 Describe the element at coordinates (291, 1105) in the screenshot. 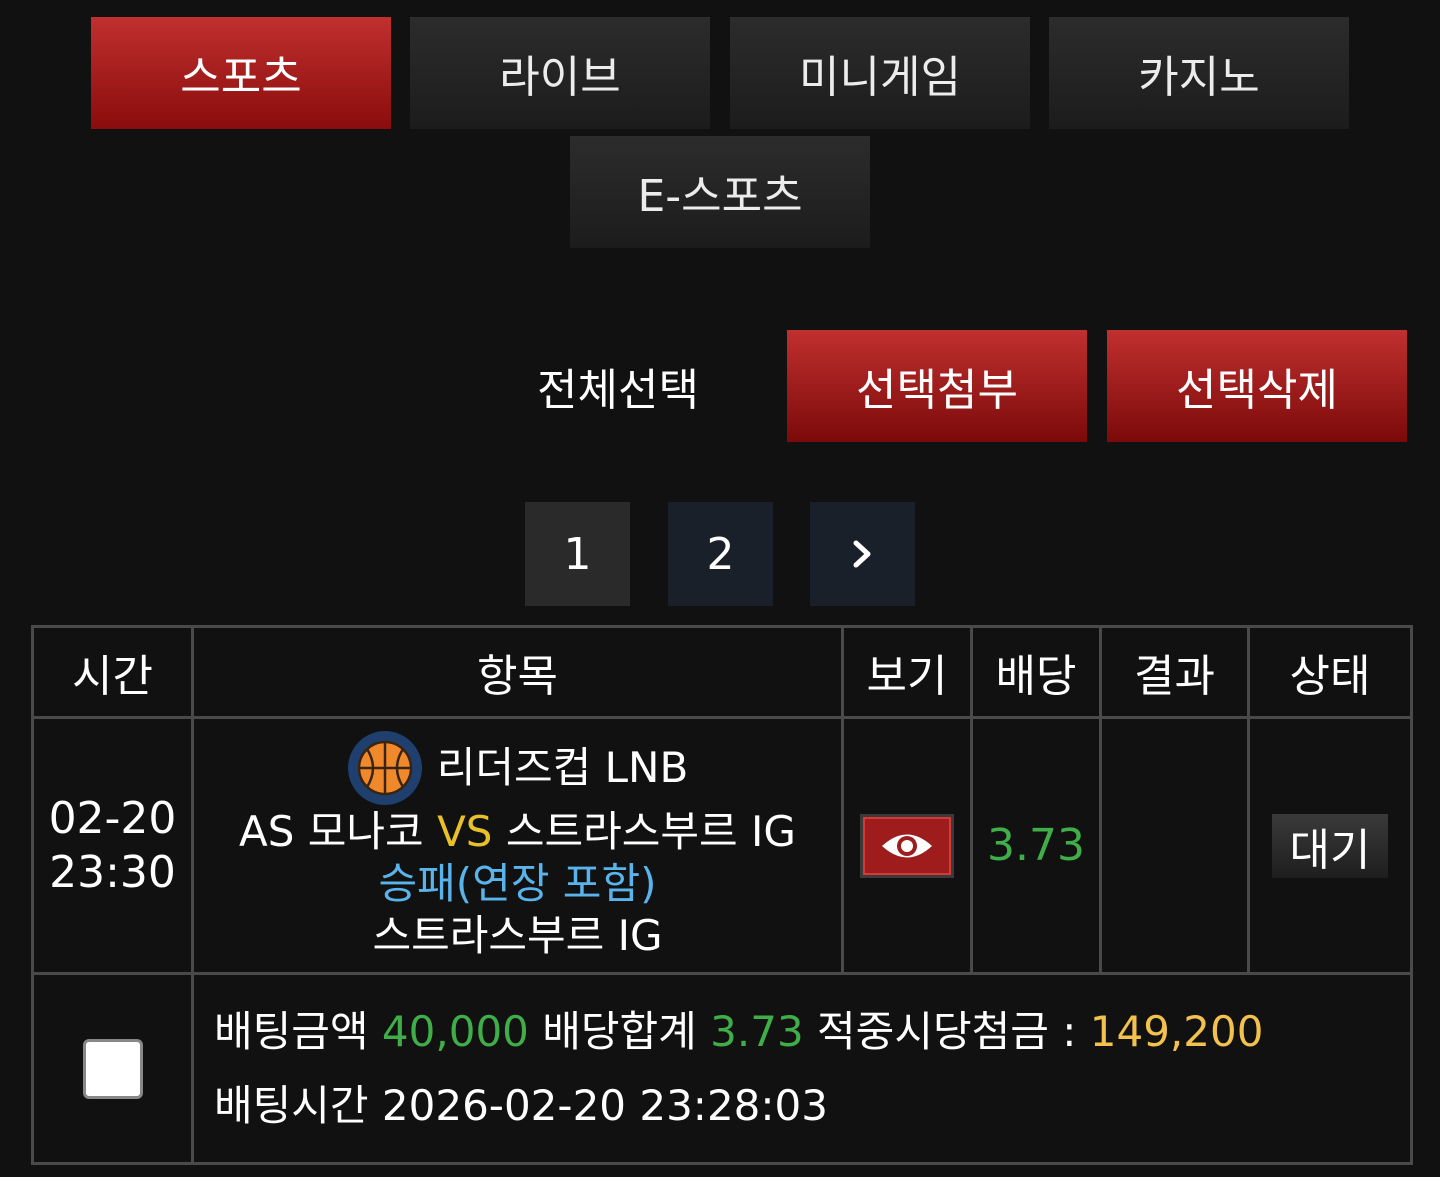

I see `bet-time-label: 배팅시간` at that location.